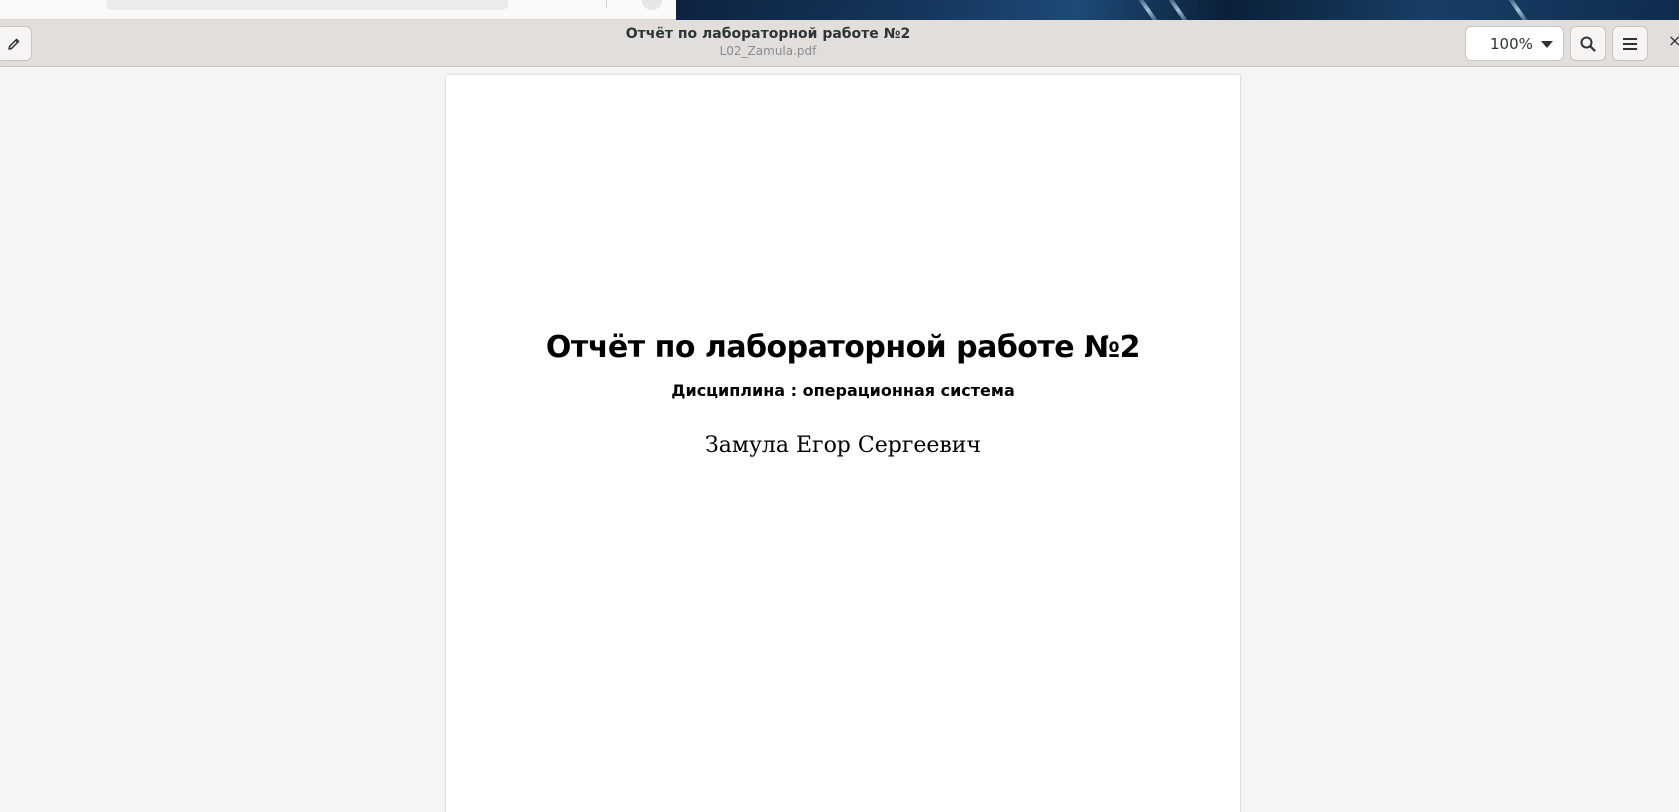 The height and width of the screenshot is (812, 1679). Describe the element at coordinates (307, 5) in the screenshot. I see `background-window-field` at that location.